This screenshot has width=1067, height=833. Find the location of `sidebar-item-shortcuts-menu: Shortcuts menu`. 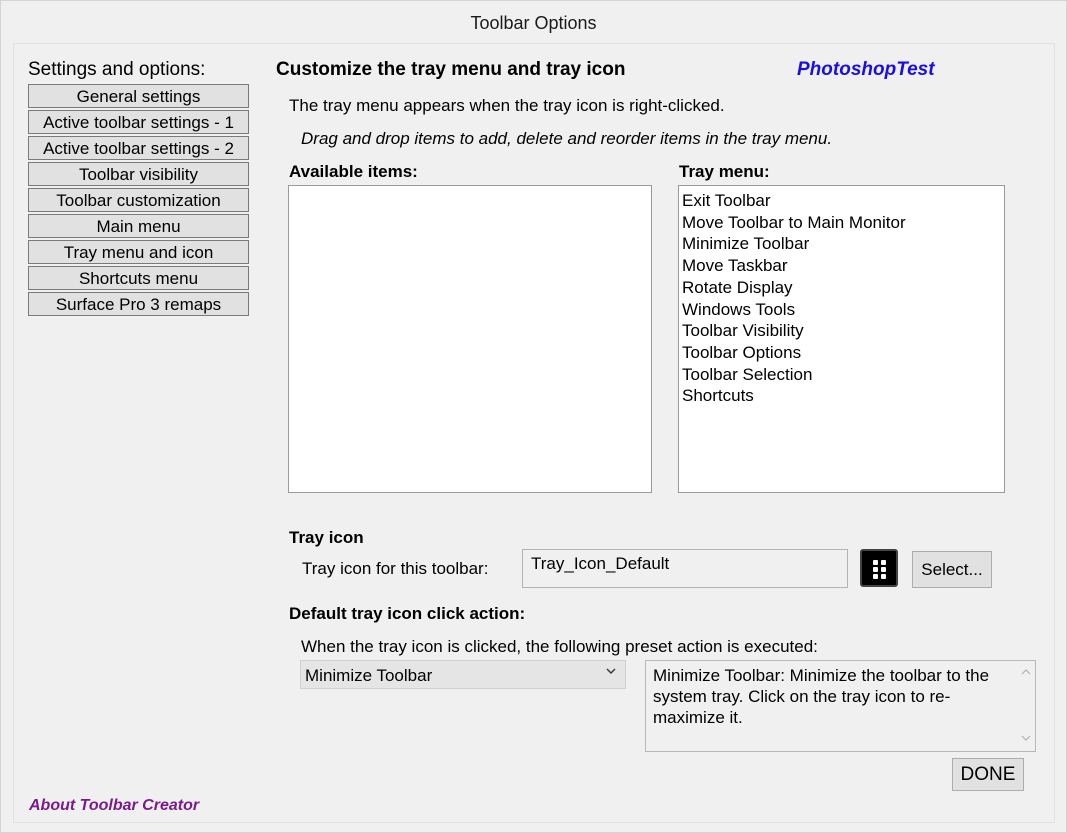

sidebar-item-shortcuts-menu: Shortcuts menu is located at coordinates (138, 278).